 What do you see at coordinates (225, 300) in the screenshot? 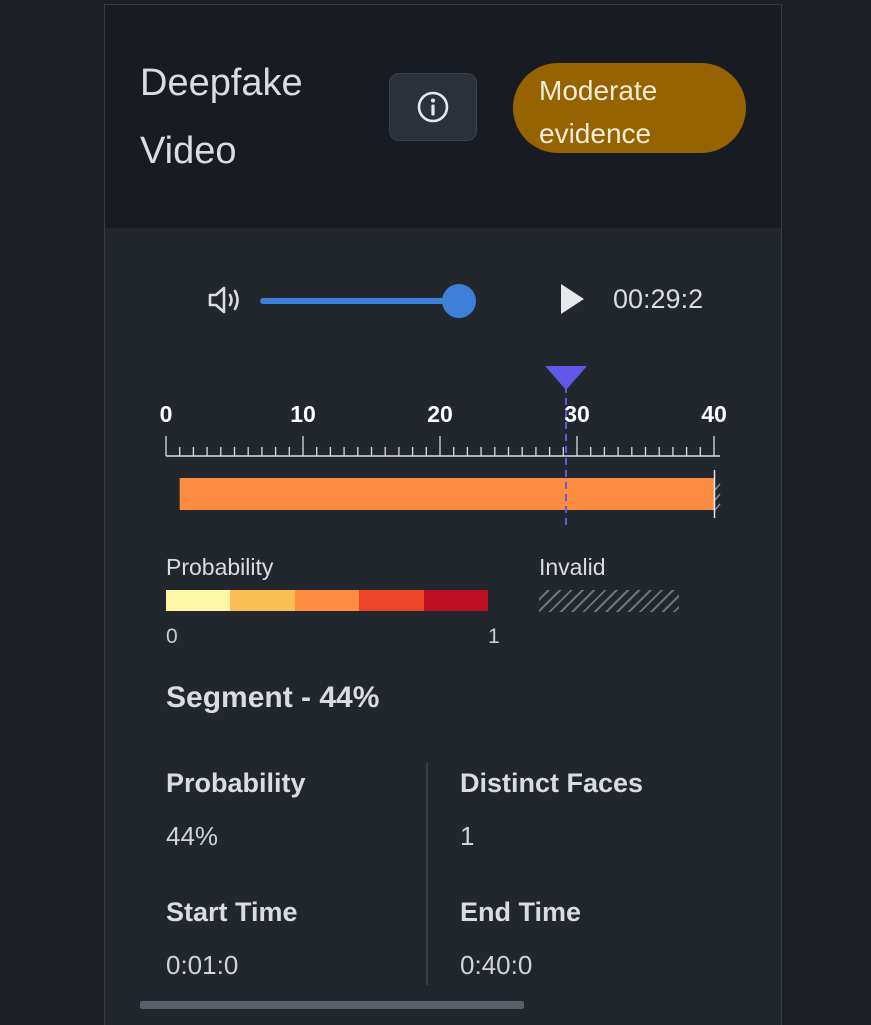
I see `volume-icon` at bounding box center [225, 300].